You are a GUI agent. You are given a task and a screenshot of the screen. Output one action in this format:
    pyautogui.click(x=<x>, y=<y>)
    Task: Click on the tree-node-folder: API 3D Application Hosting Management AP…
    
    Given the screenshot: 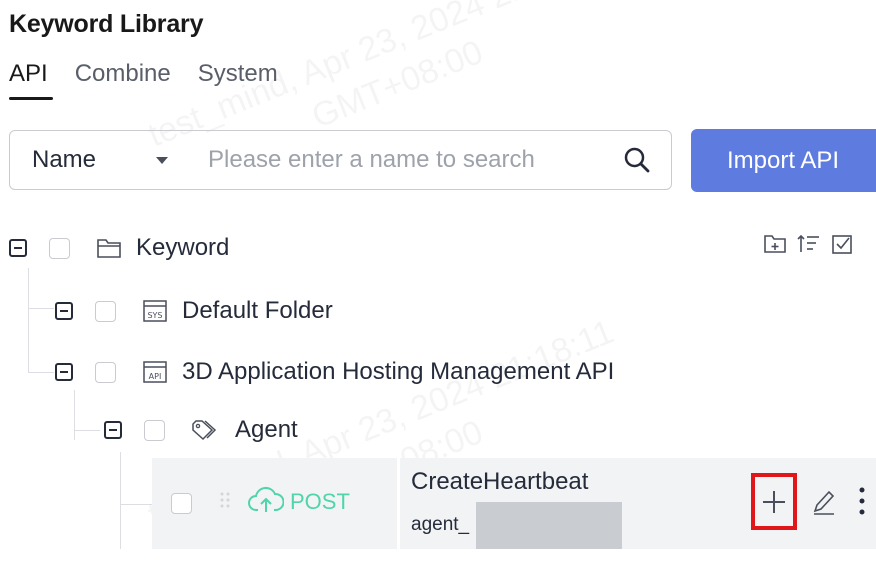 What is the action you would take?
    pyautogui.click(x=334, y=372)
    